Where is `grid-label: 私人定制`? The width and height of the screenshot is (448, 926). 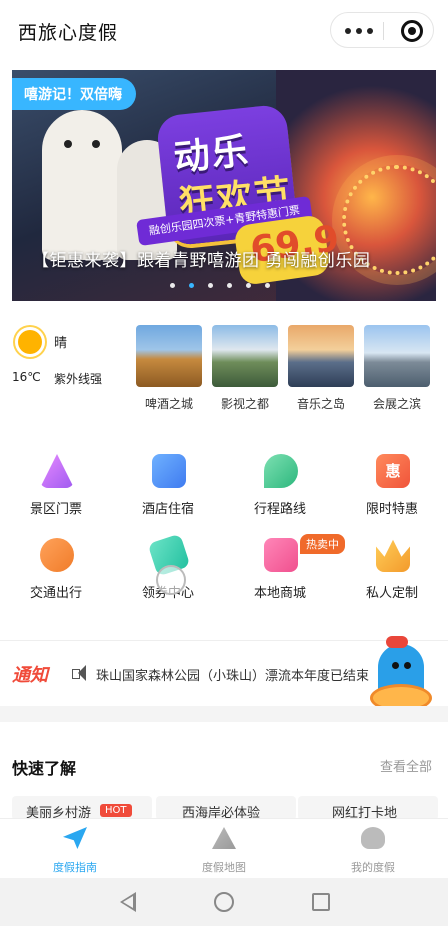 grid-label: 私人定制 is located at coordinates (391, 593).